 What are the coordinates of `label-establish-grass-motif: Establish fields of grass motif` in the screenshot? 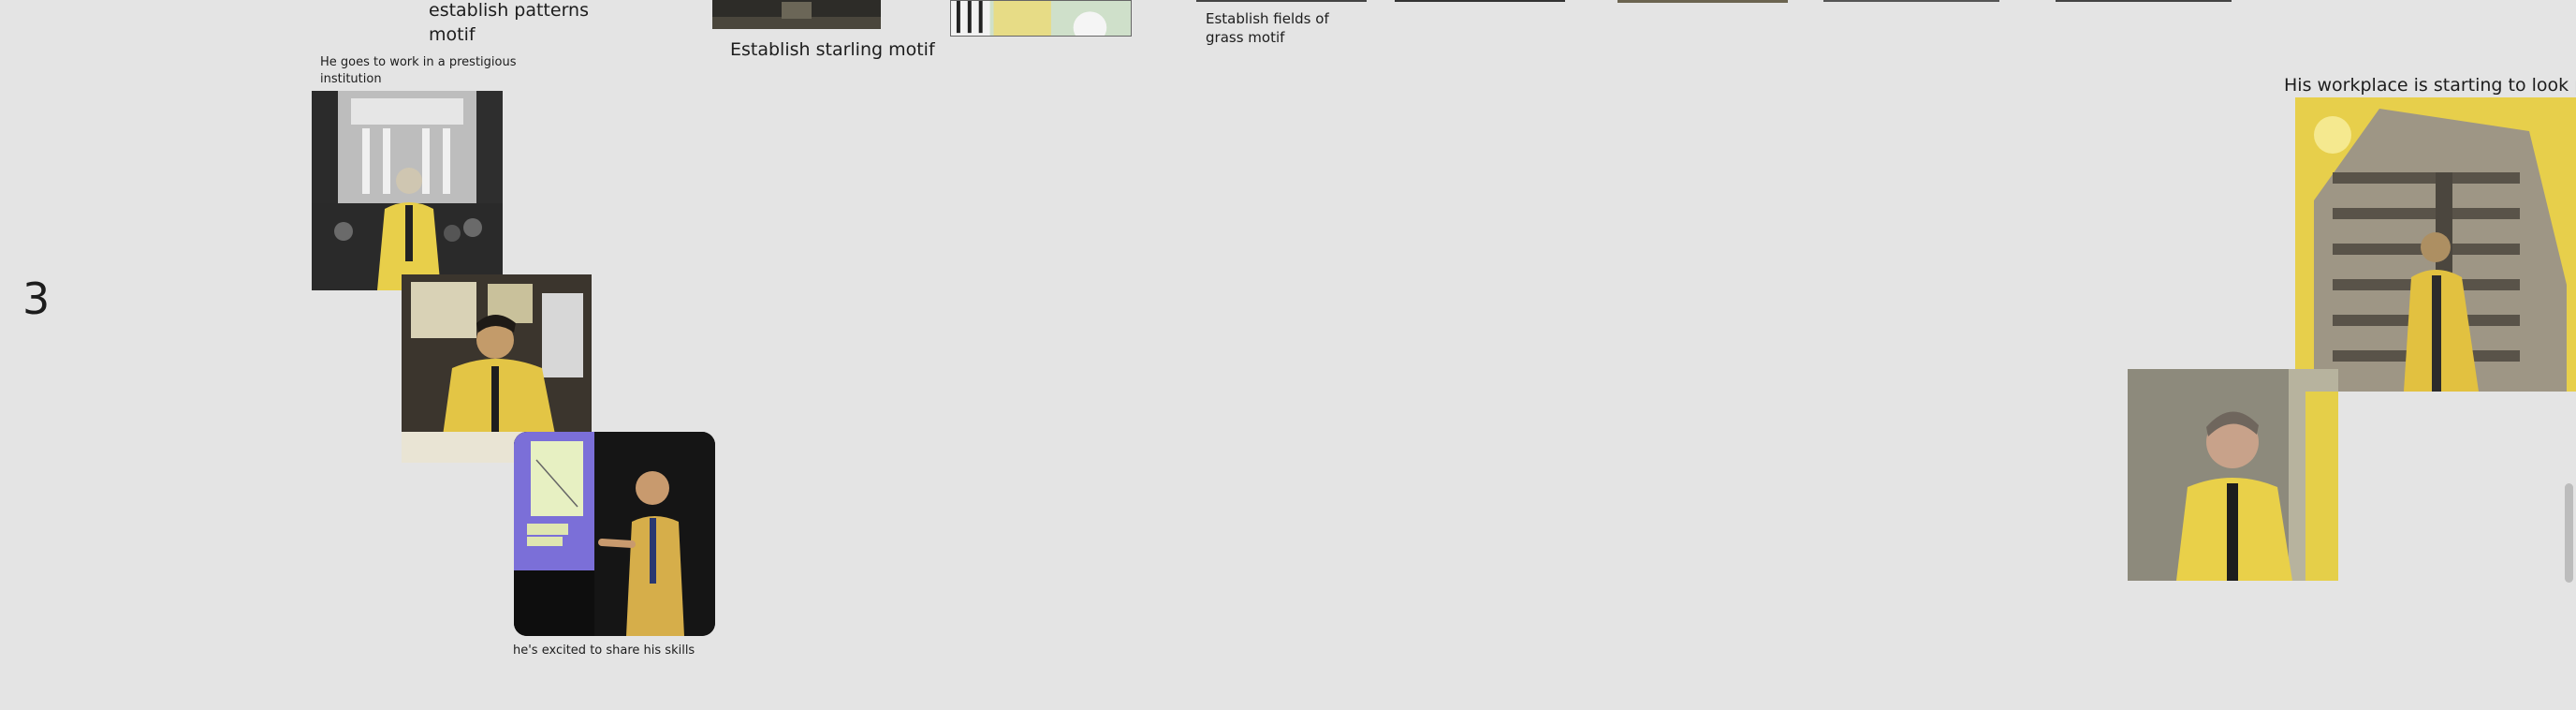 It's located at (1267, 28).